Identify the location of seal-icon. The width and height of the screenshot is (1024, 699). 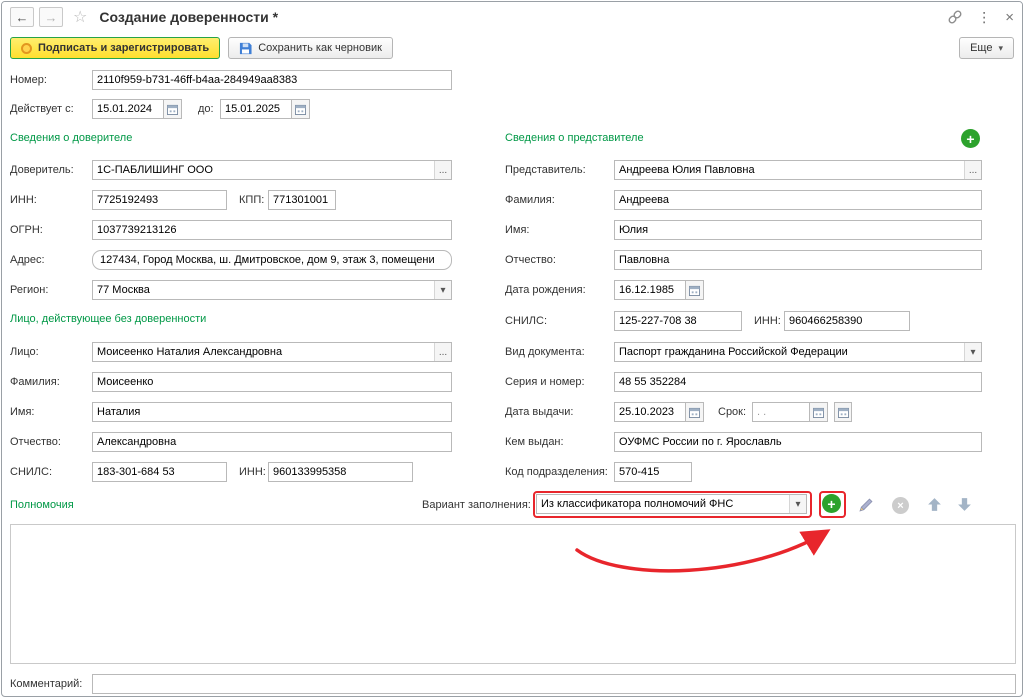
(26, 48).